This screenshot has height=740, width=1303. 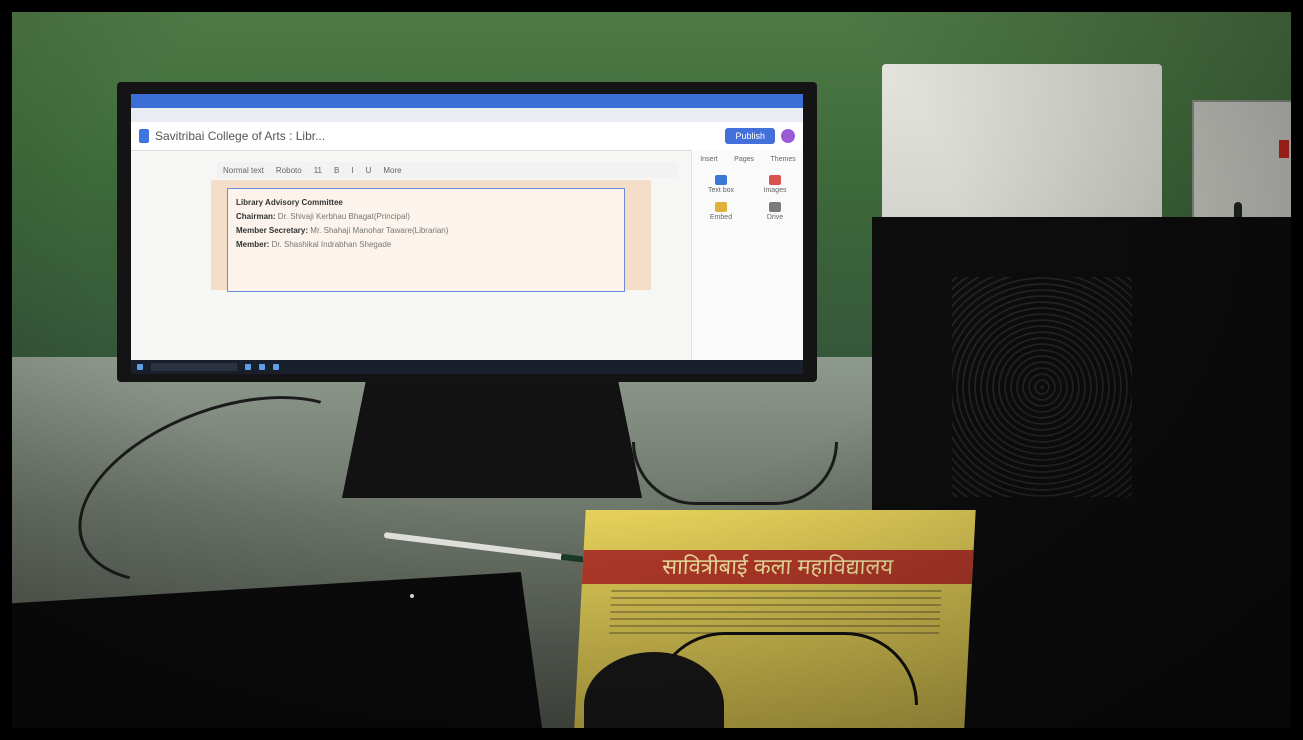 I want to click on taskbar-search, so click(x=194, y=367).